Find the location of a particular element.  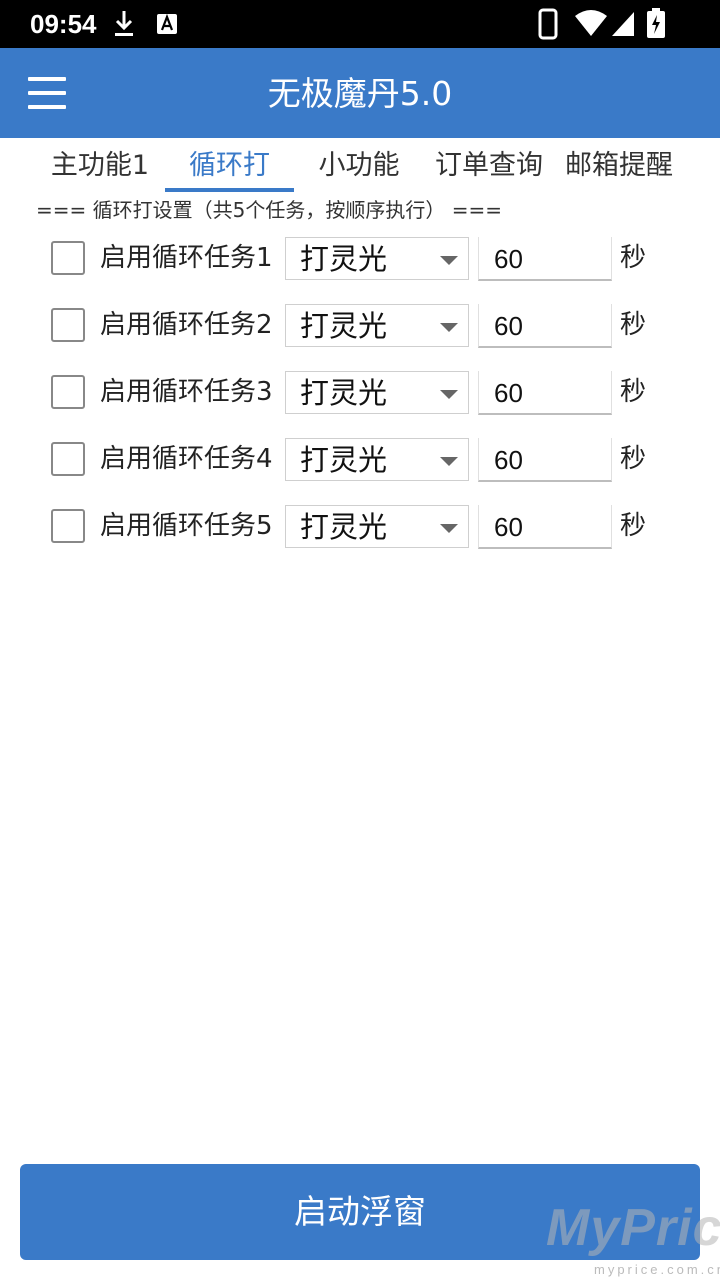

tab-email-reminder: 邮箱提醒 is located at coordinates (619, 169).